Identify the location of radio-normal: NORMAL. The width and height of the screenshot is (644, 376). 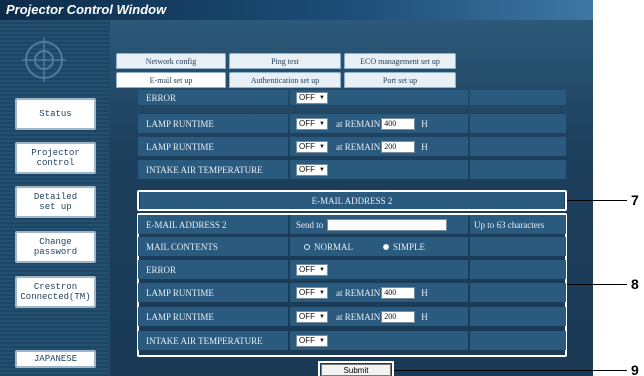
(328, 247).